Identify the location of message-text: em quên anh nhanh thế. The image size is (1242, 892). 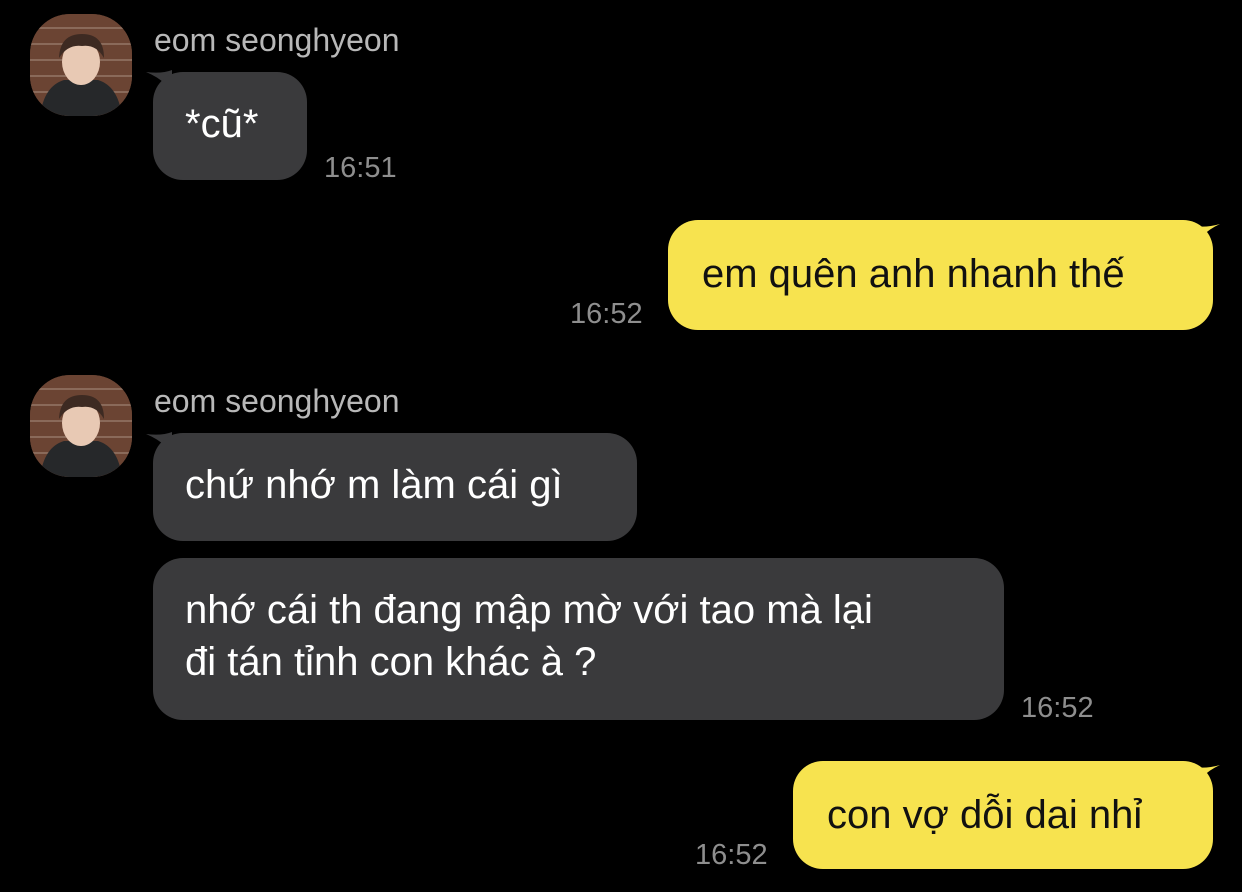
(913, 274).